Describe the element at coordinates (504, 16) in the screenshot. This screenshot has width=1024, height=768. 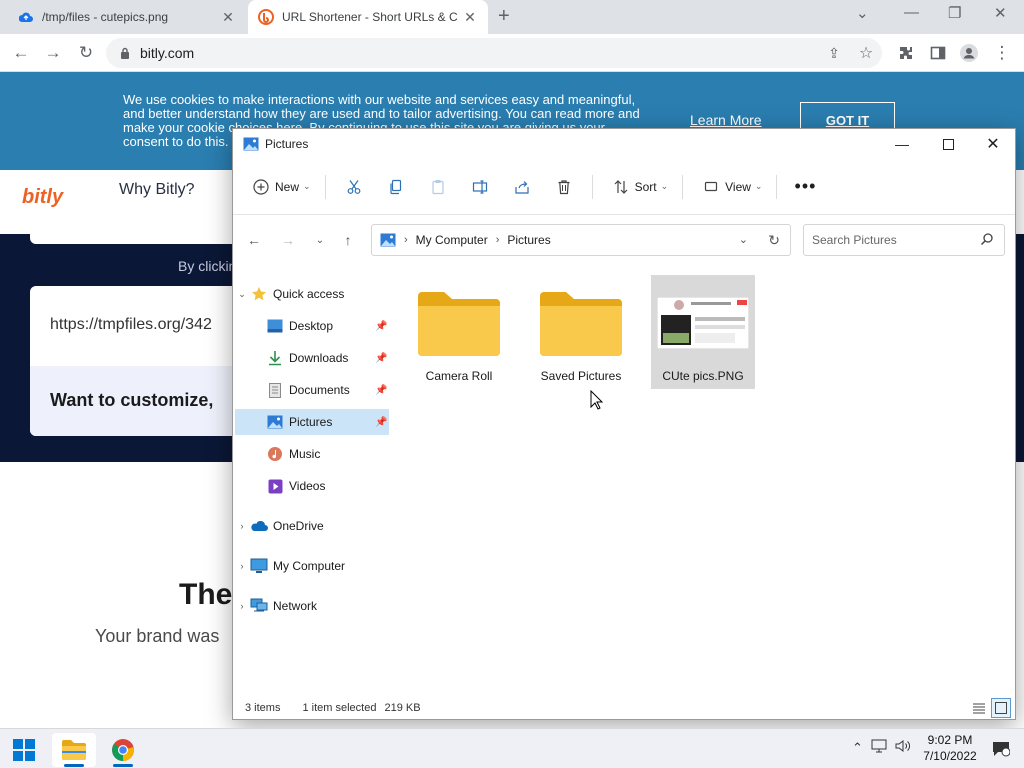
I see `new-tab-icon: +` at that location.